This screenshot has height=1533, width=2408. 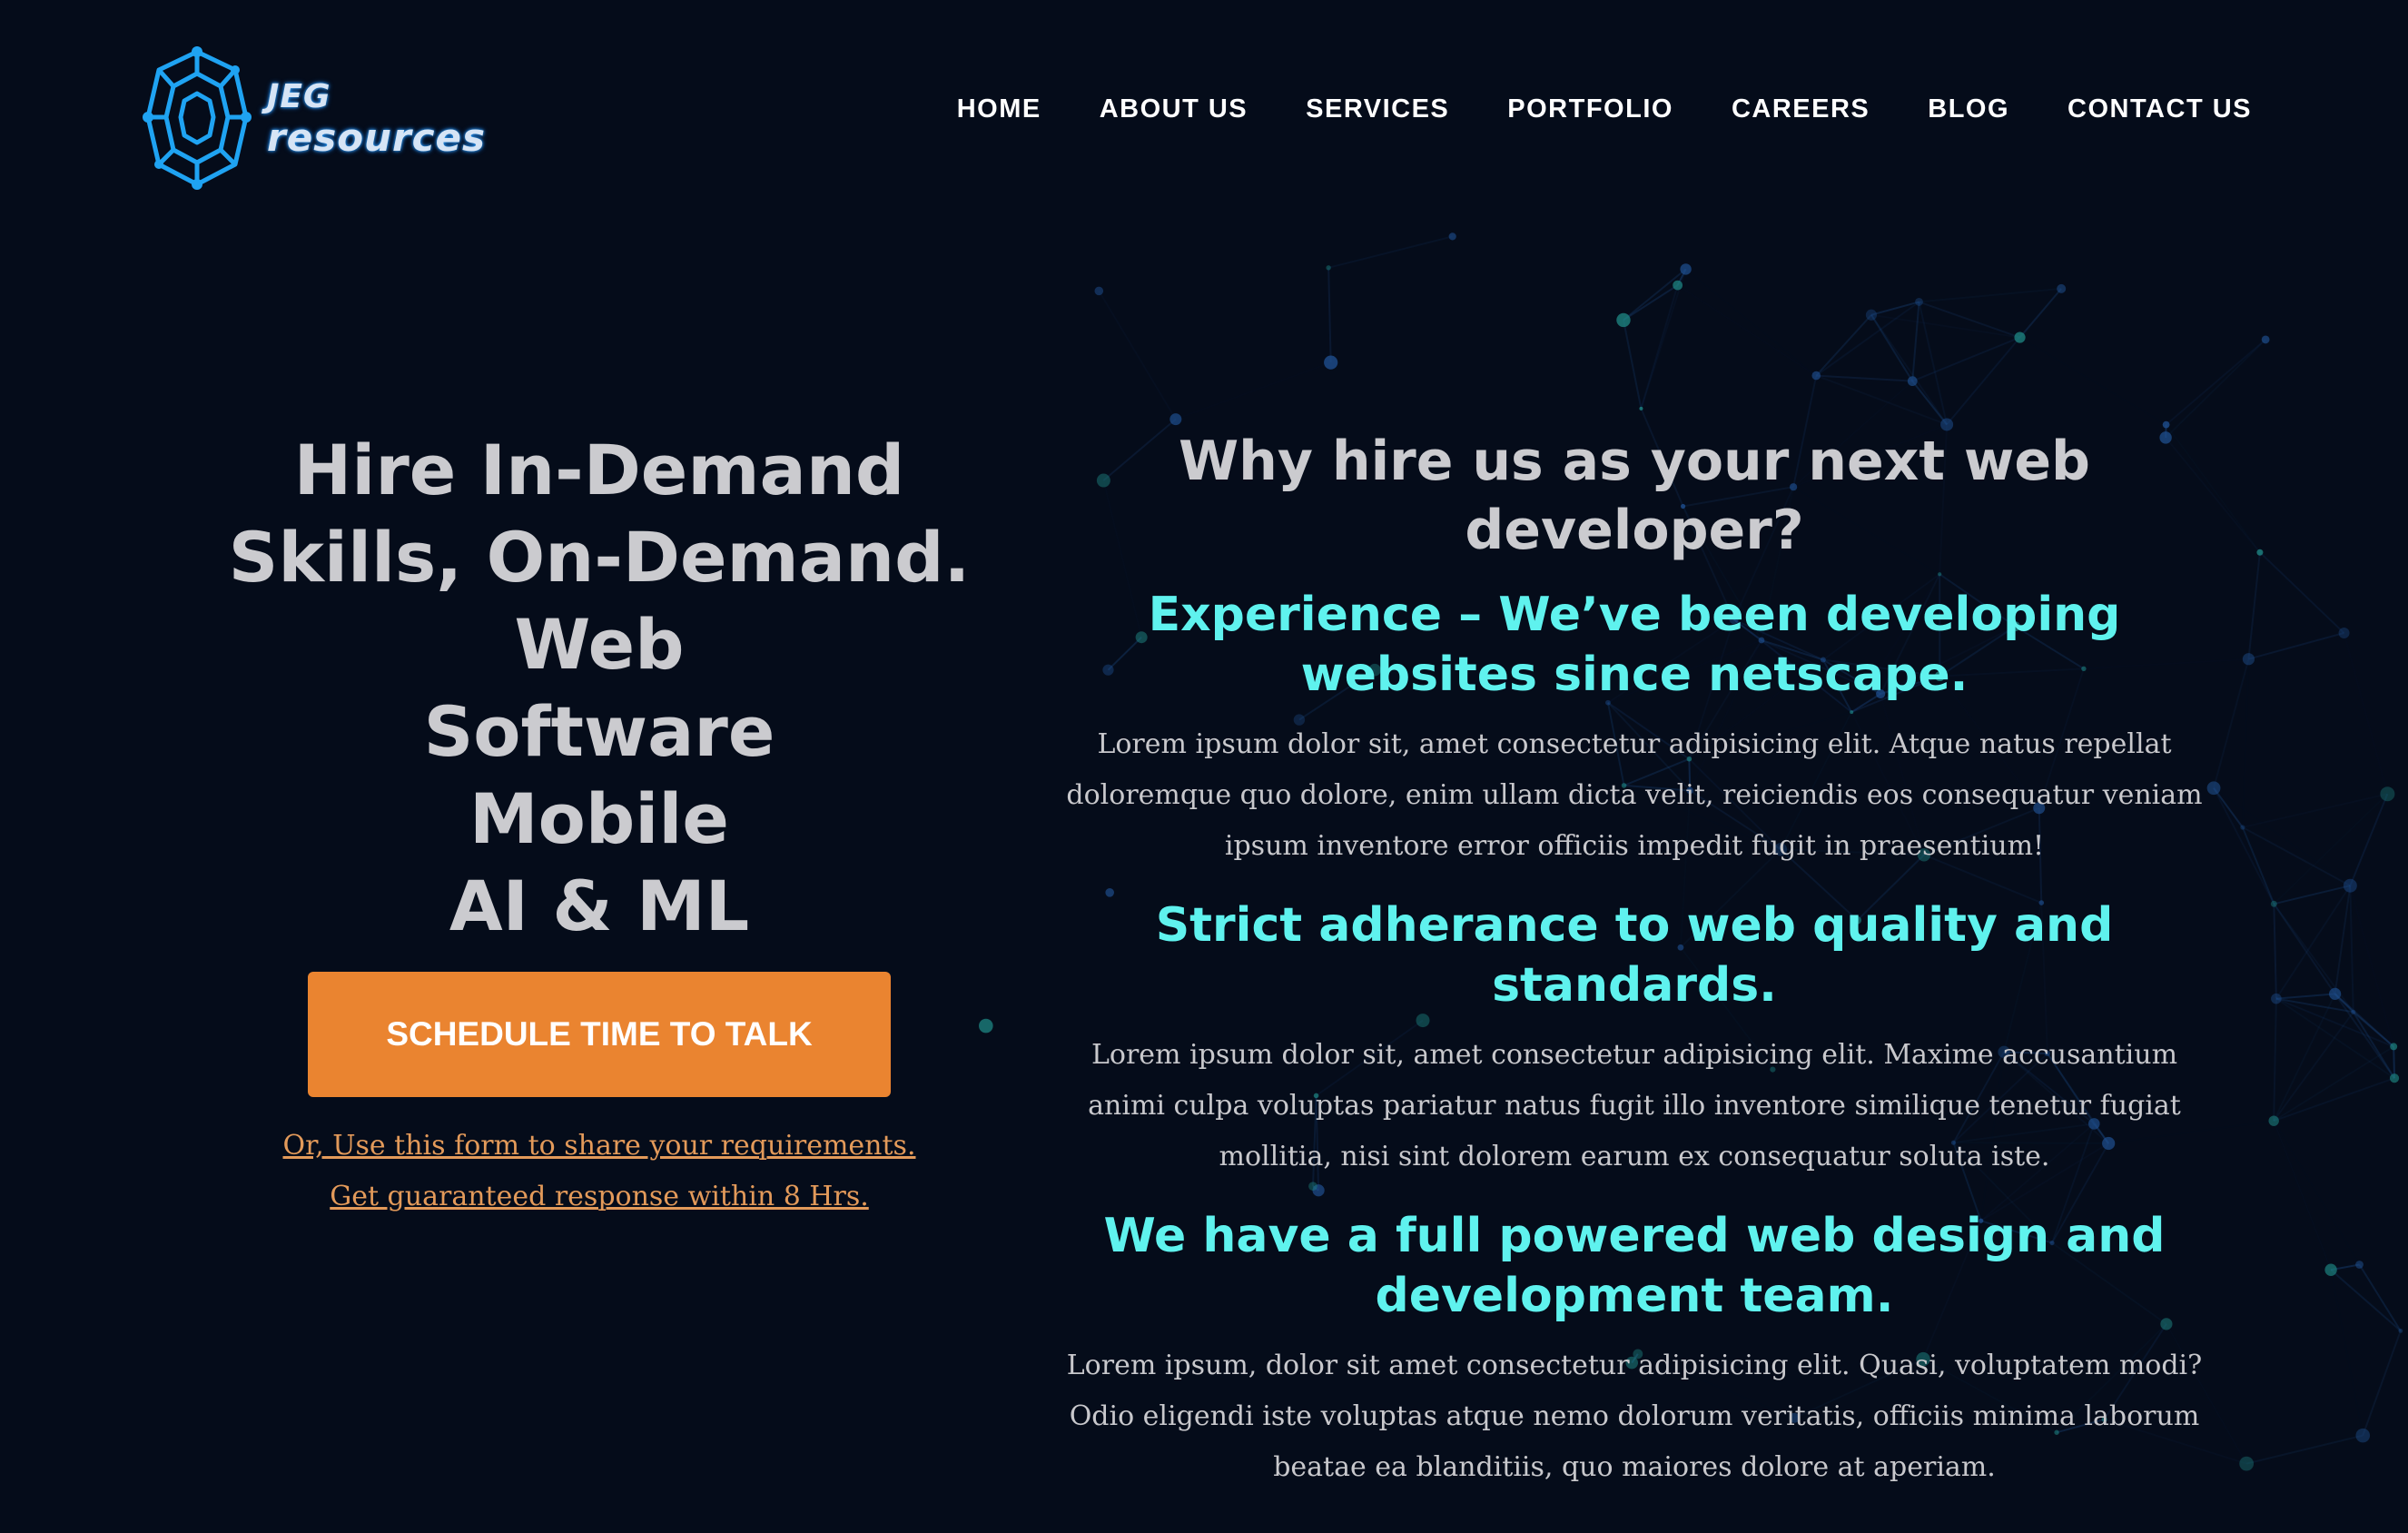 What do you see at coordinates (1635, 496) in the screenshot?
I see `why-hire-us-title: Why hire us as your next web developer?` at bounding box center [1635, 496].